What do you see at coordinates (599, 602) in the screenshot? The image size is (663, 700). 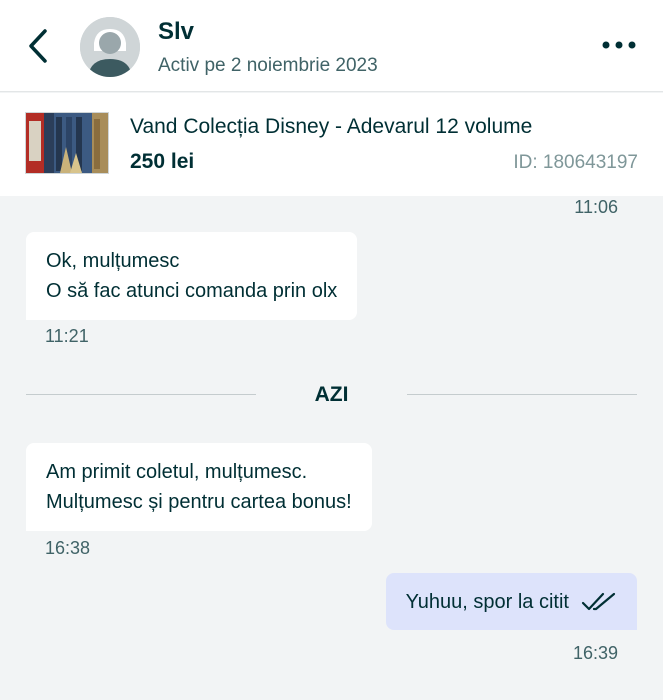 I see `double-check-icon` at bounding box center [599, 602].